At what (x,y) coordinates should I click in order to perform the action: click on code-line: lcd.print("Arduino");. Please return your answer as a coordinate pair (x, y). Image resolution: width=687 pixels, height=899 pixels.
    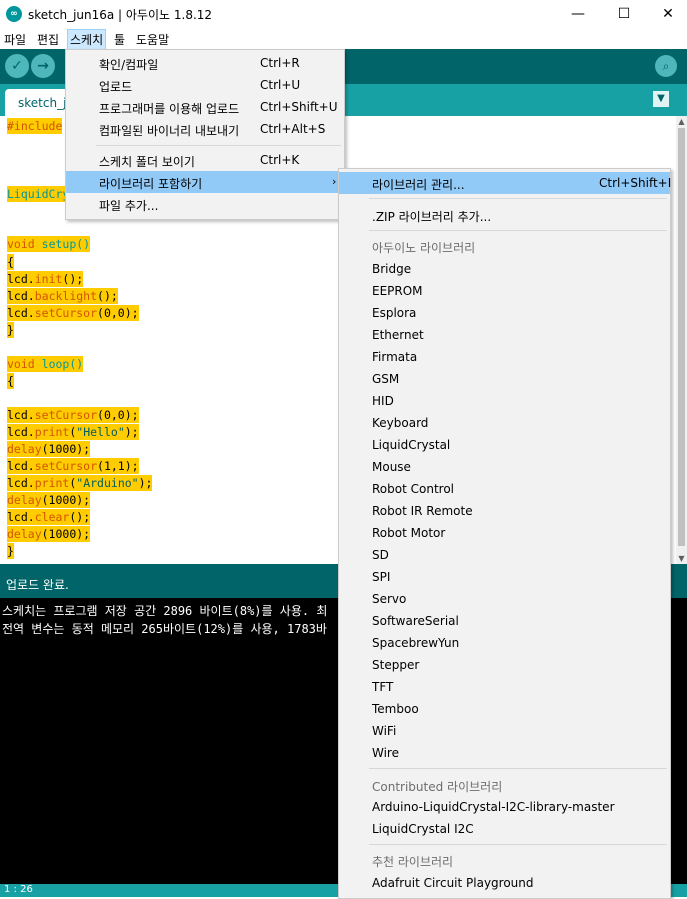
    Looking at the image, I should click on (80, 483).